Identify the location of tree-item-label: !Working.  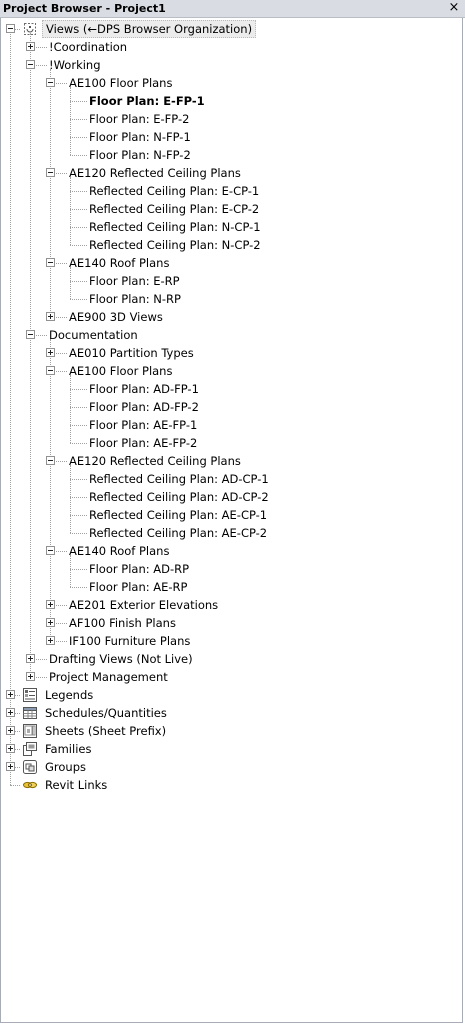
(75, 65).